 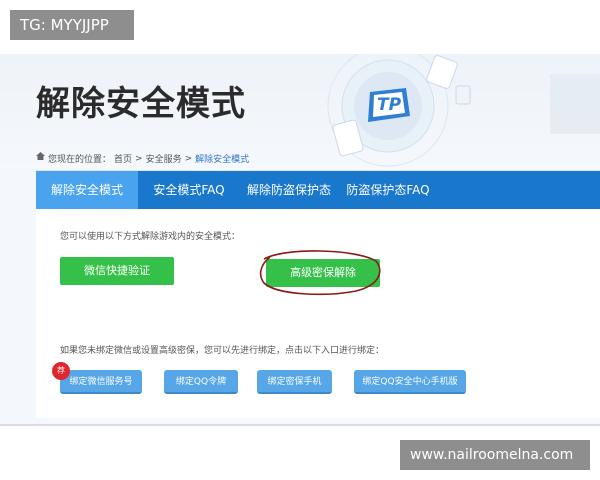 I want to click on breadcrumb-home: 首页, so click(x=123, y=158).